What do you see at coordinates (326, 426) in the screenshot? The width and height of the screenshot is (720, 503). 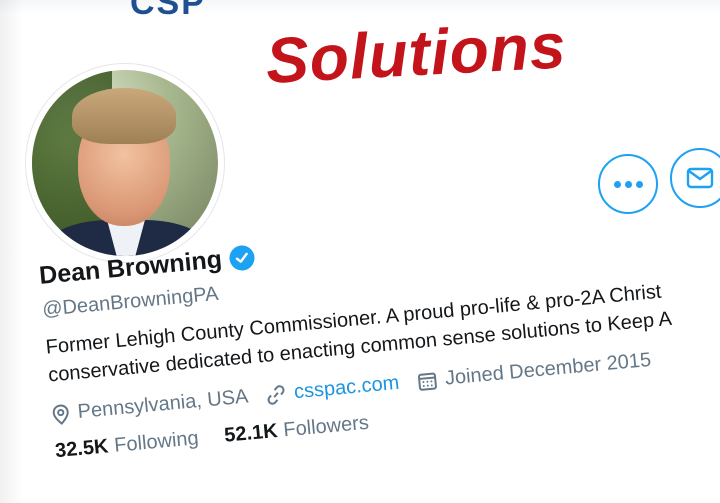 I see `followers-label: Followers` at bounding box center [326, 426].